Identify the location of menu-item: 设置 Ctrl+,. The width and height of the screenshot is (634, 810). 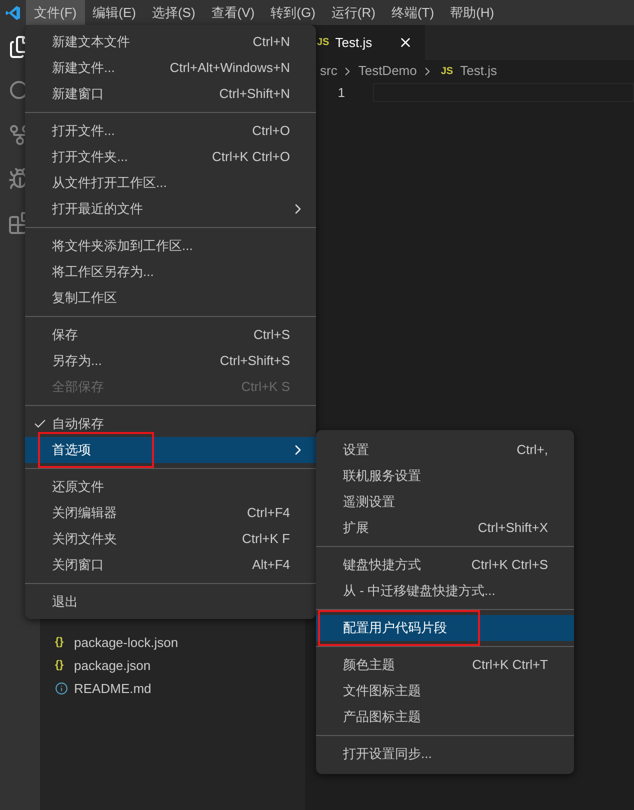
(445, 450).